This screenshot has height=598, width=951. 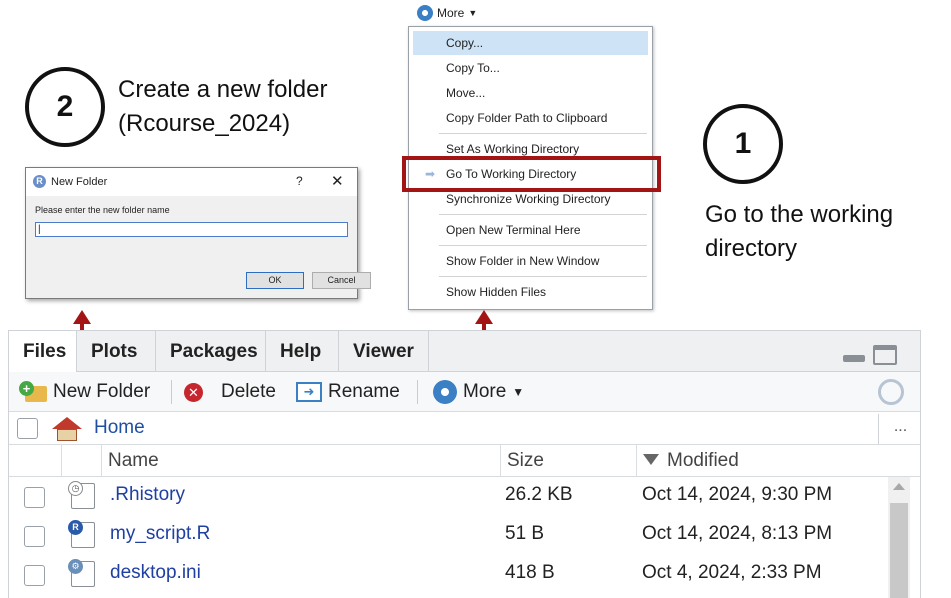 I want to click on rename-icon: ➜, so click(x=309, y=392).